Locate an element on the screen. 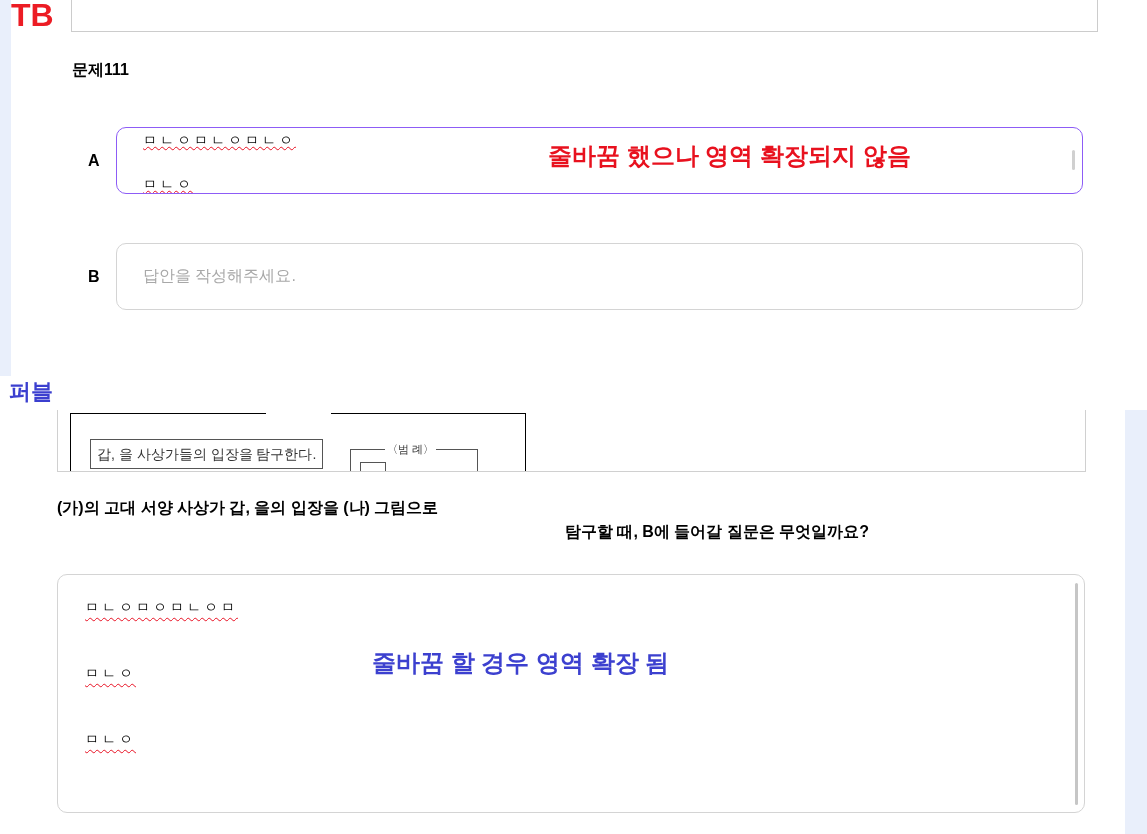 This screenshot has height=834, width=1147. answer-field: 답안을 작성해주세요. is located at coordinates (599, 276).